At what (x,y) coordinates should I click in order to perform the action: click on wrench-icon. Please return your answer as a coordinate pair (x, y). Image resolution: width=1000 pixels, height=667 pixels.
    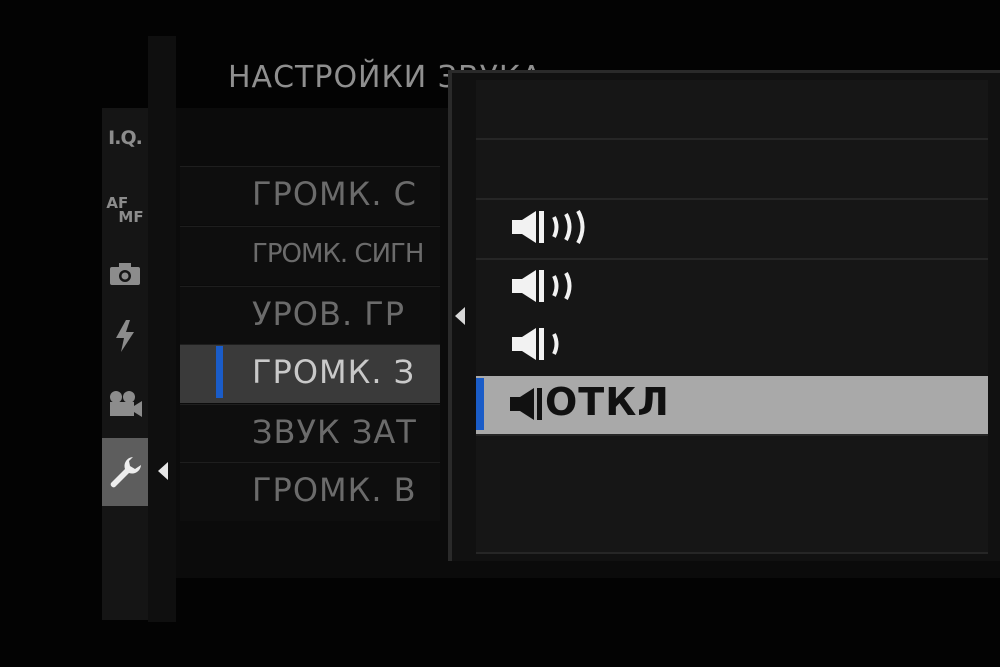
    Looking at the image, I should click on (125, 472).